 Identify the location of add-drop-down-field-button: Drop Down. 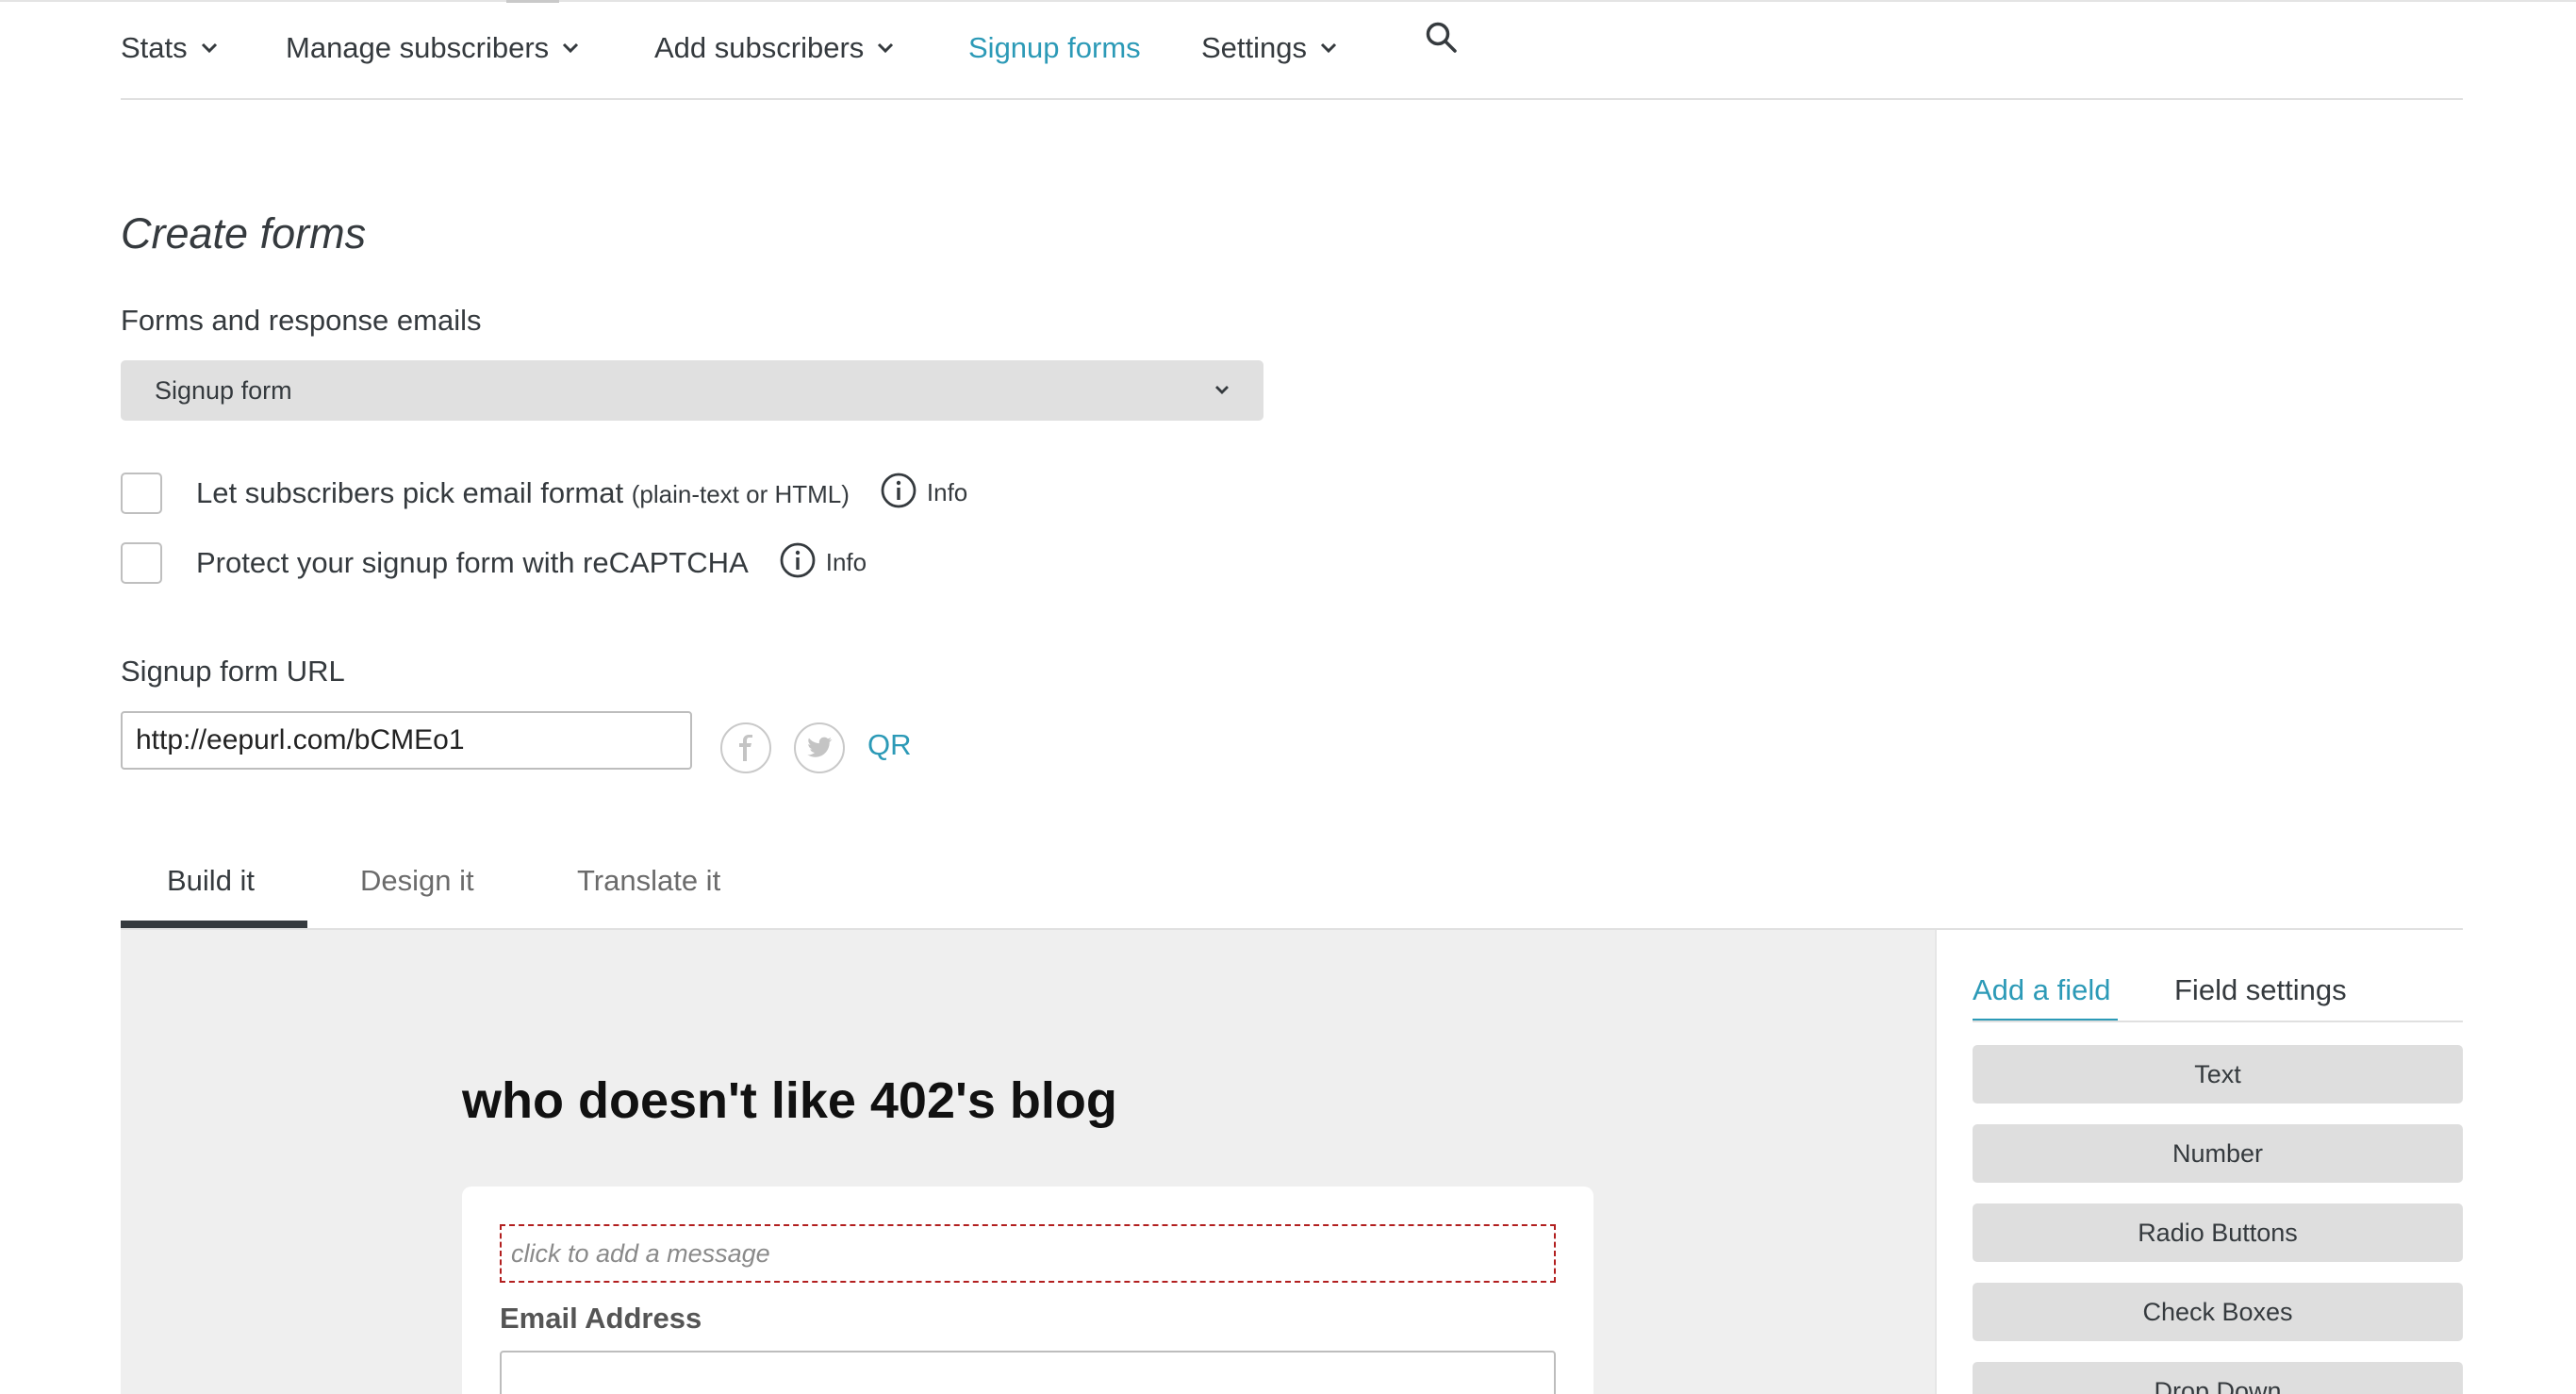
(2218, 1378).